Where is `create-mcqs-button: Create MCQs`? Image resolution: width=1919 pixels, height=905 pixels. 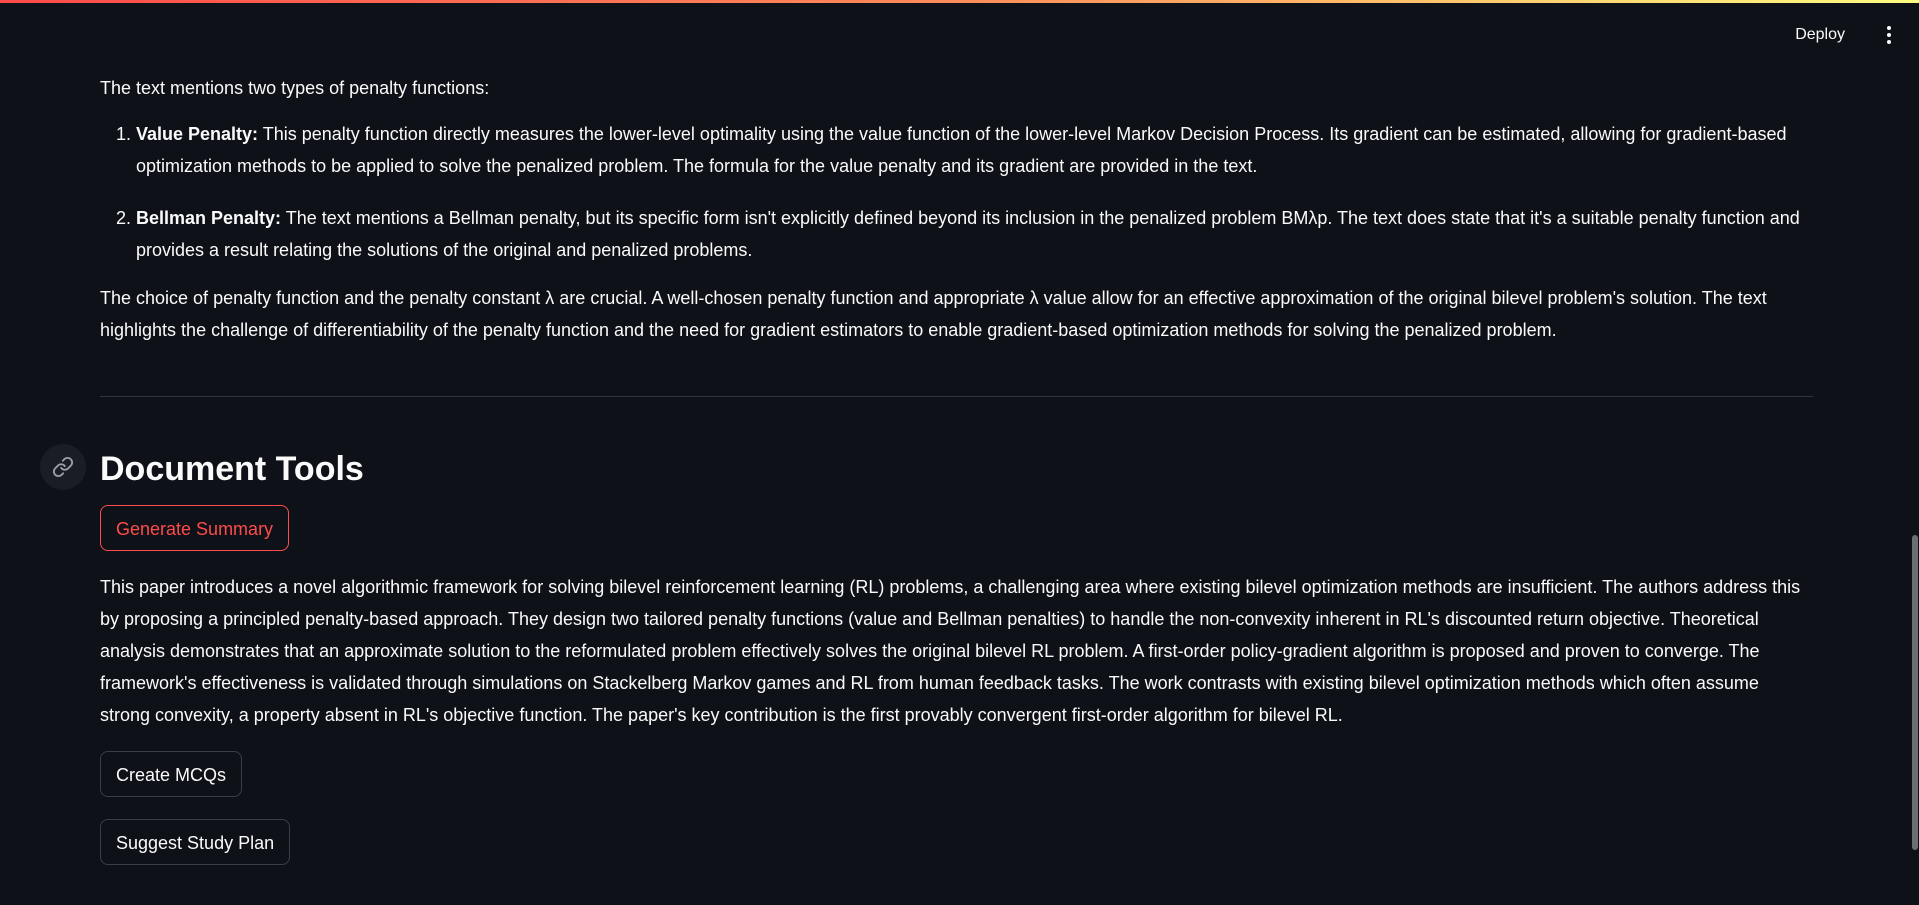
create-mcqs-button: Create MCQs is located at coordinates (171, 774).